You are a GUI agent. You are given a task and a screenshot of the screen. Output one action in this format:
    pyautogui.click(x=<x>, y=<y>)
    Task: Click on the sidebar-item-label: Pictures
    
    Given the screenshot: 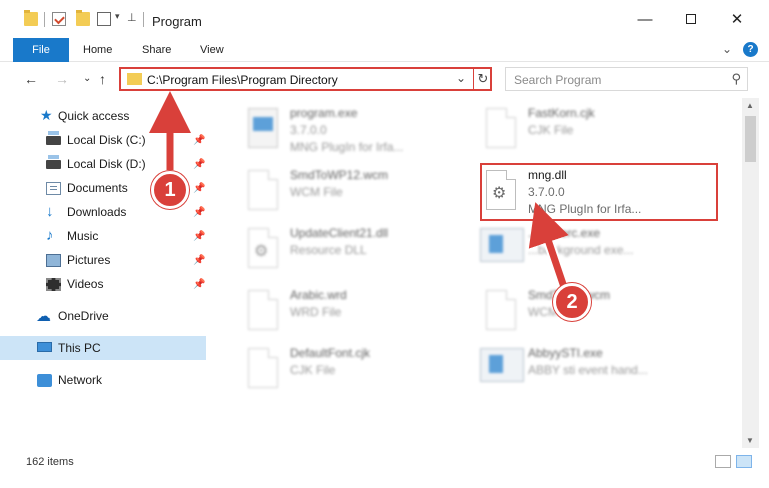 What is the action you would take?
    pyautogui.click(x=89, y=260)
    